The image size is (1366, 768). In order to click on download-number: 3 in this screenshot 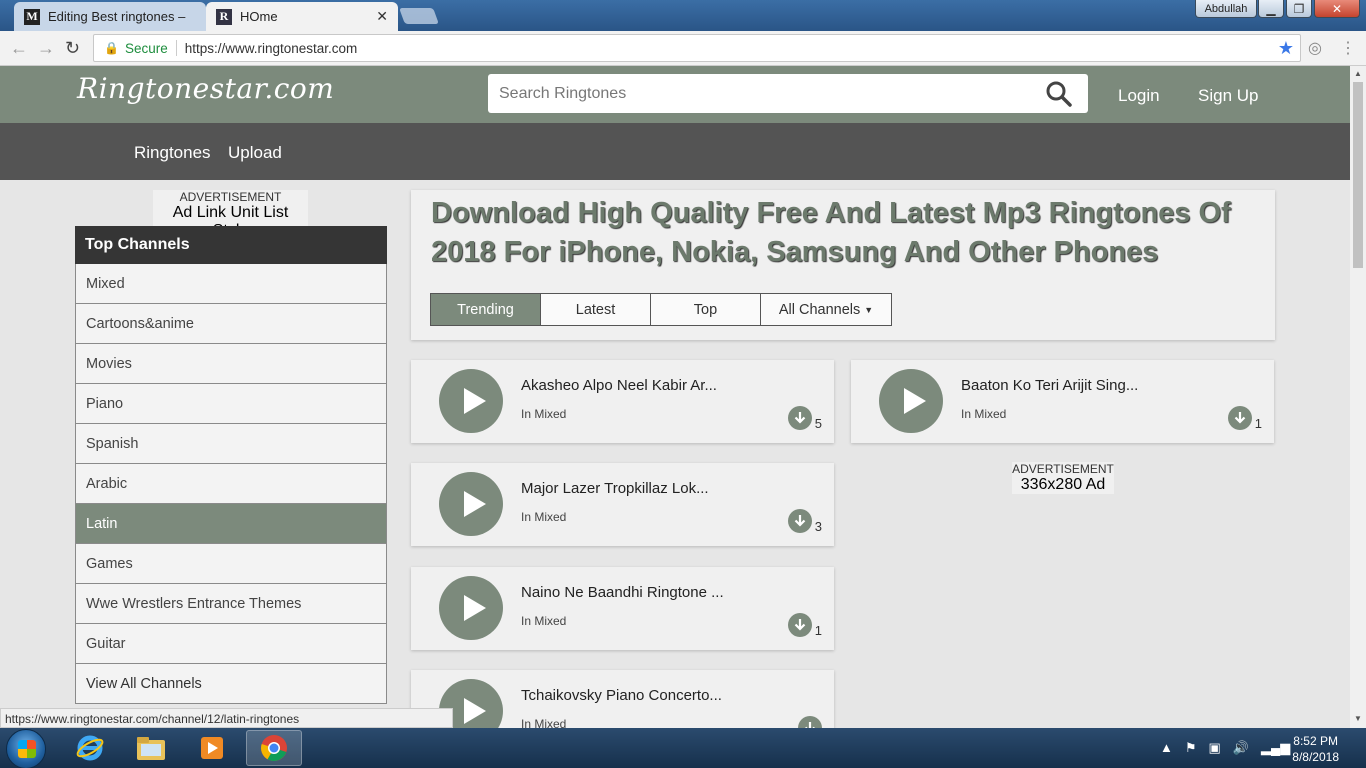, I will do `click(818, 526)`.